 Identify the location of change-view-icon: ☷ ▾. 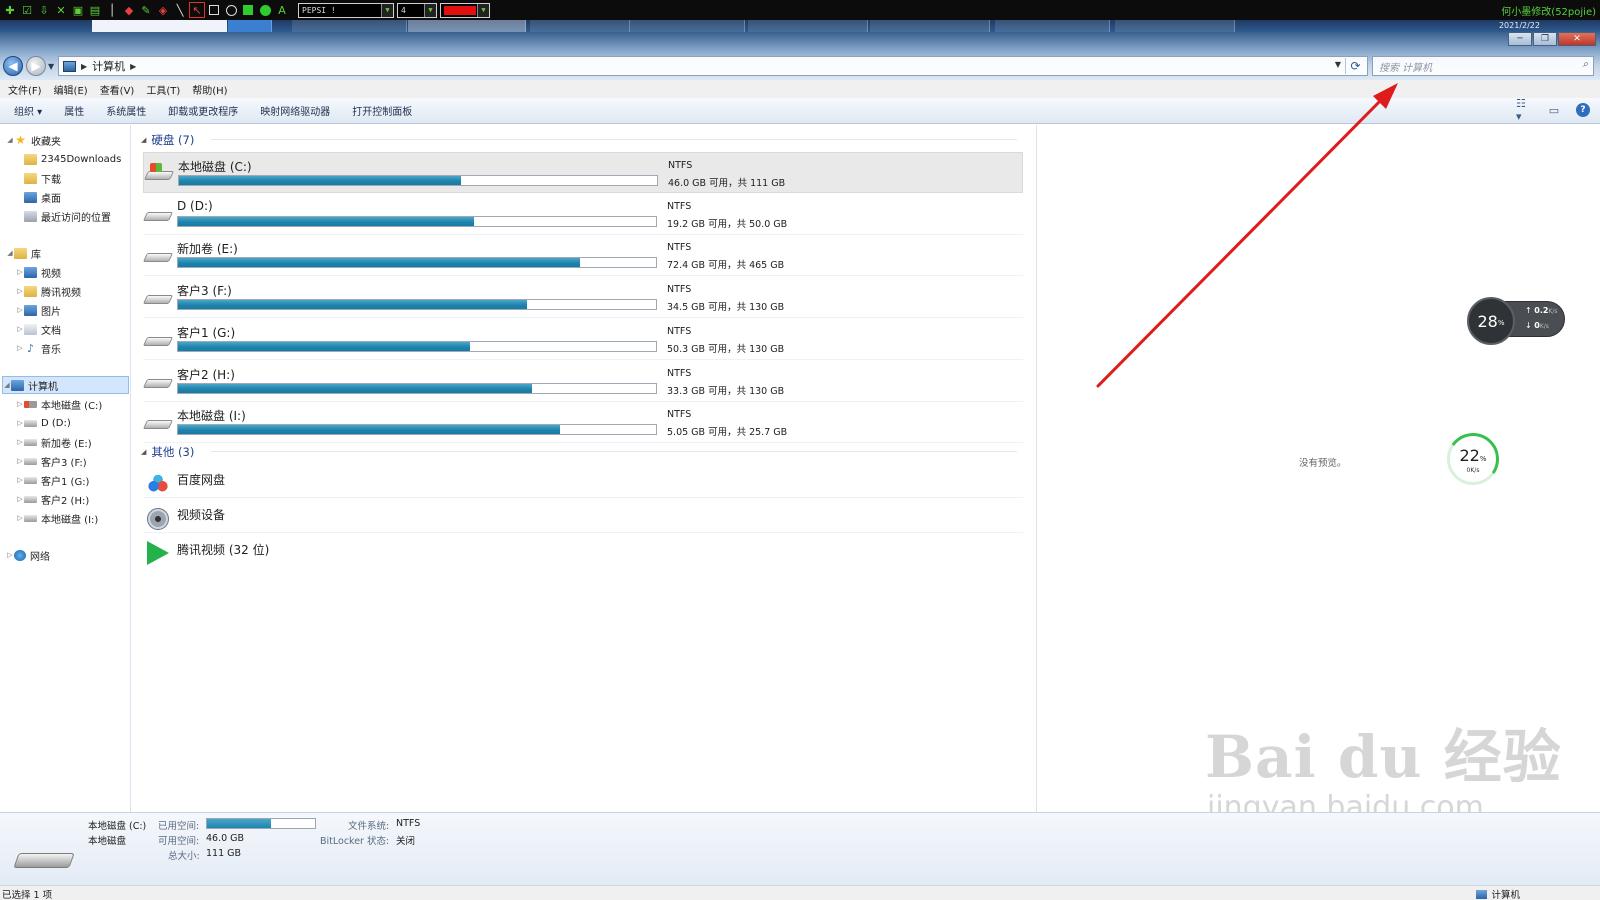
(1524, 110).